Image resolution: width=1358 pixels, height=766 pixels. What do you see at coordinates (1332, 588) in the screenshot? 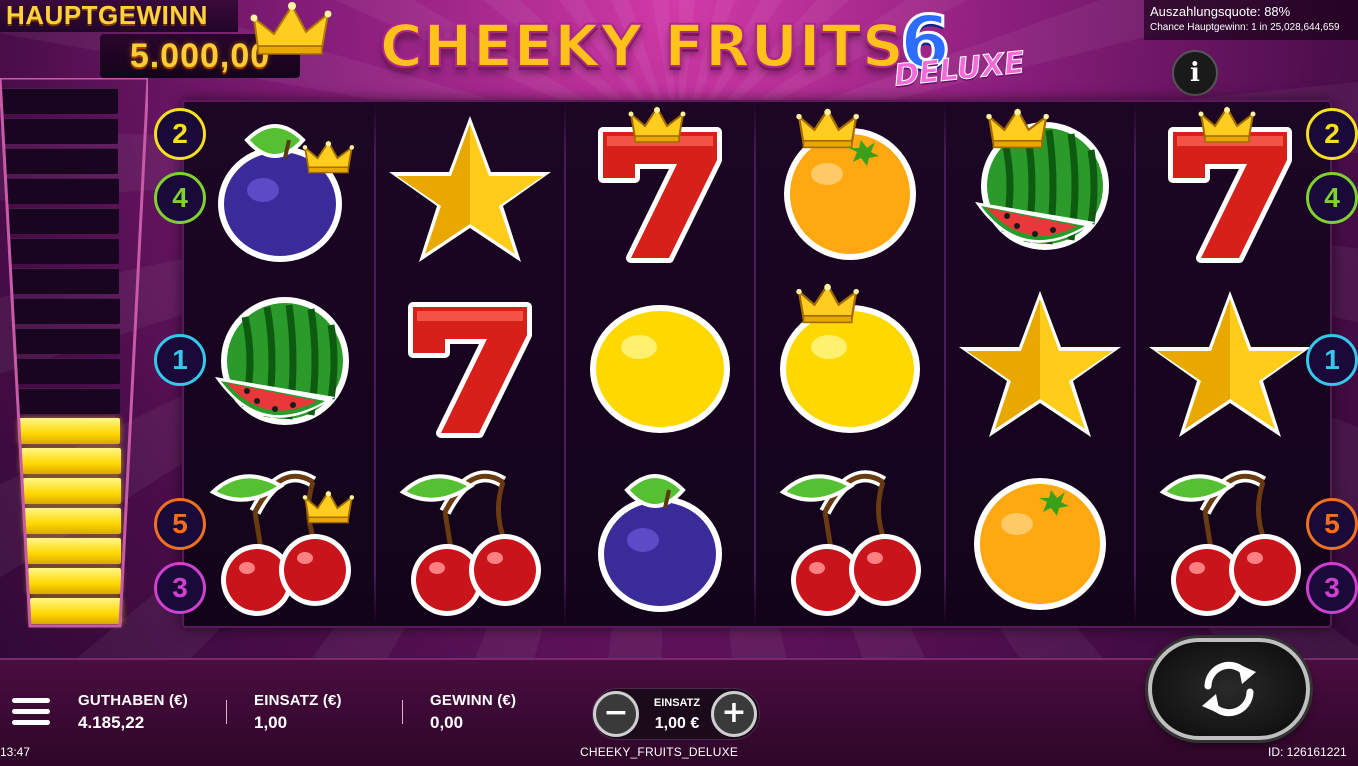
I see `payline-marker-right-3: 3` at bounding box center [1332, 588].